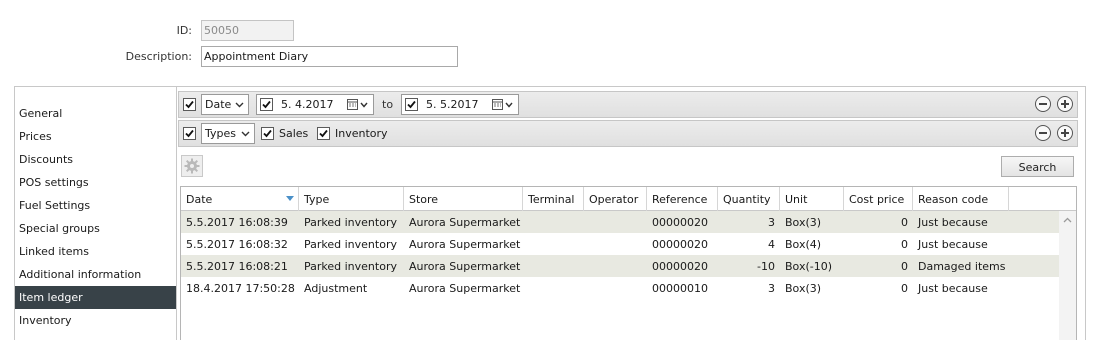  Describe the element at coordinates (1043, 133) in the screenshot. I see `remove-types-filter-icon` at that location.